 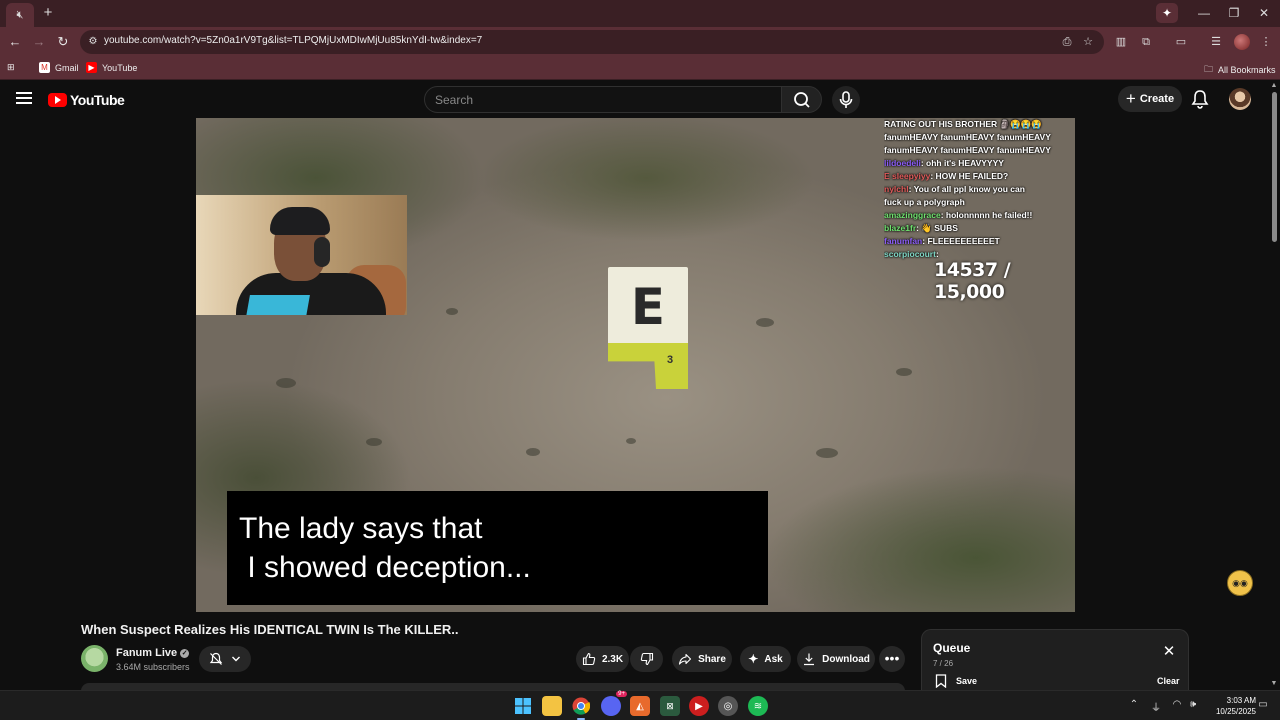 What do you see at coordinates (685, 659) in the screenshot?
I see `share-arrow-icon` at bounding box center [685, 659].